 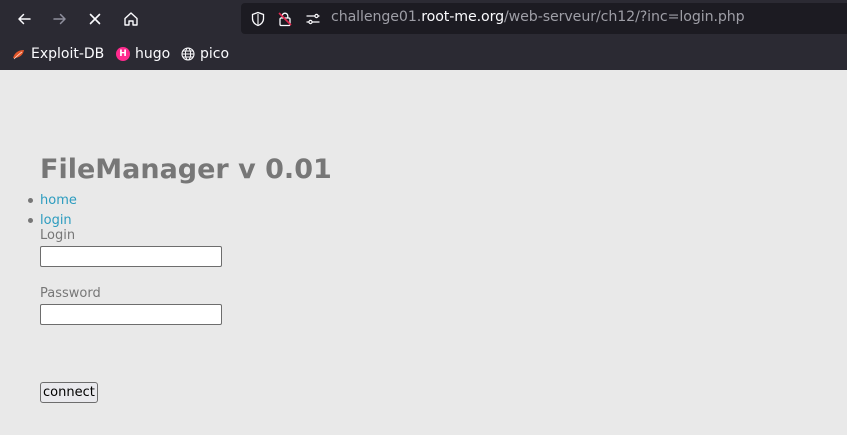 What do you see at coordinates (123, 54) in the screenshot?
I see `hugo-icon: H` at bounding box center [123, 54].